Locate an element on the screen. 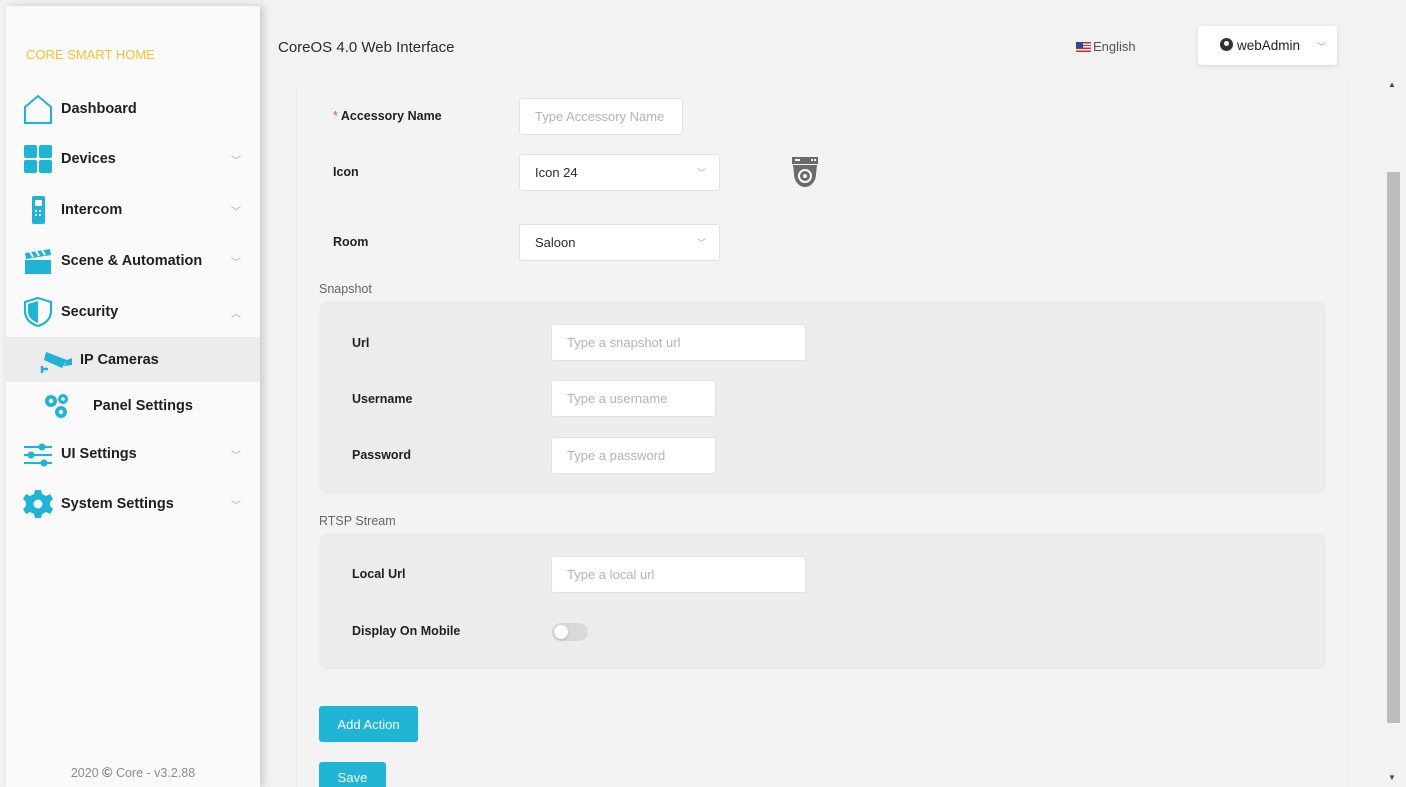 Image resolution: width=1406 pixels, height=787 pixels. accessory-name-input: Type Accessory Name is located at coordinates (601, 116).